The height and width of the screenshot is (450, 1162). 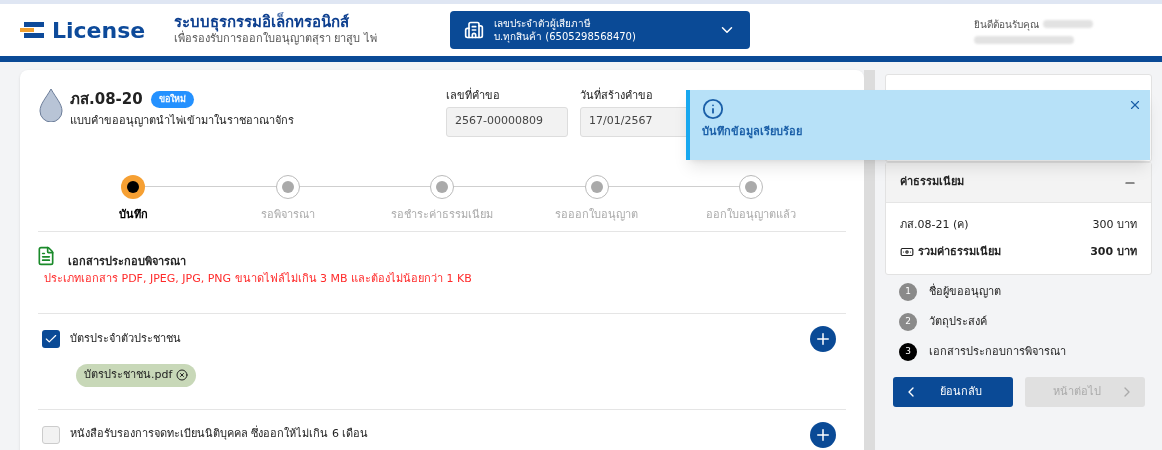 What do you see at coordinates (99, 30) in the screenshot?
I see `logo-text: License` at bounding box center [99, 30].